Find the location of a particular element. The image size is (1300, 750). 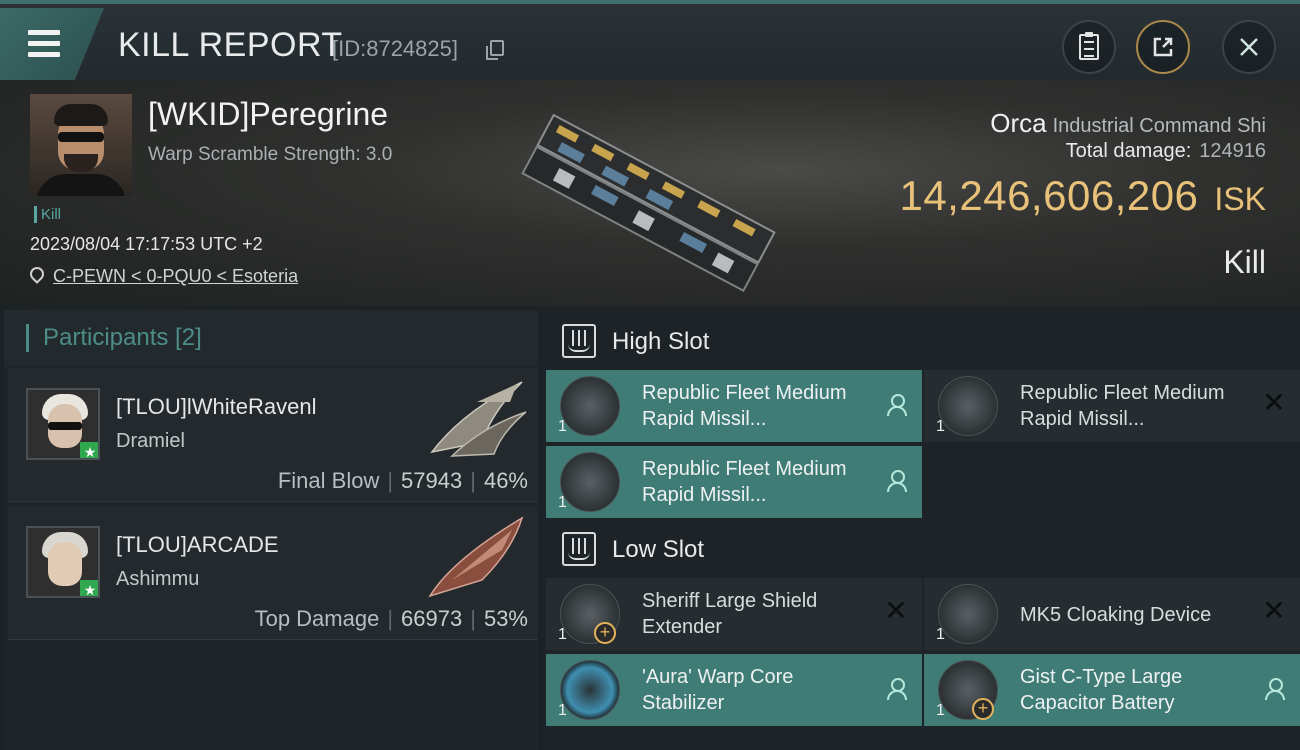

ship-name: Orca is located at coordinates (1018, 123).